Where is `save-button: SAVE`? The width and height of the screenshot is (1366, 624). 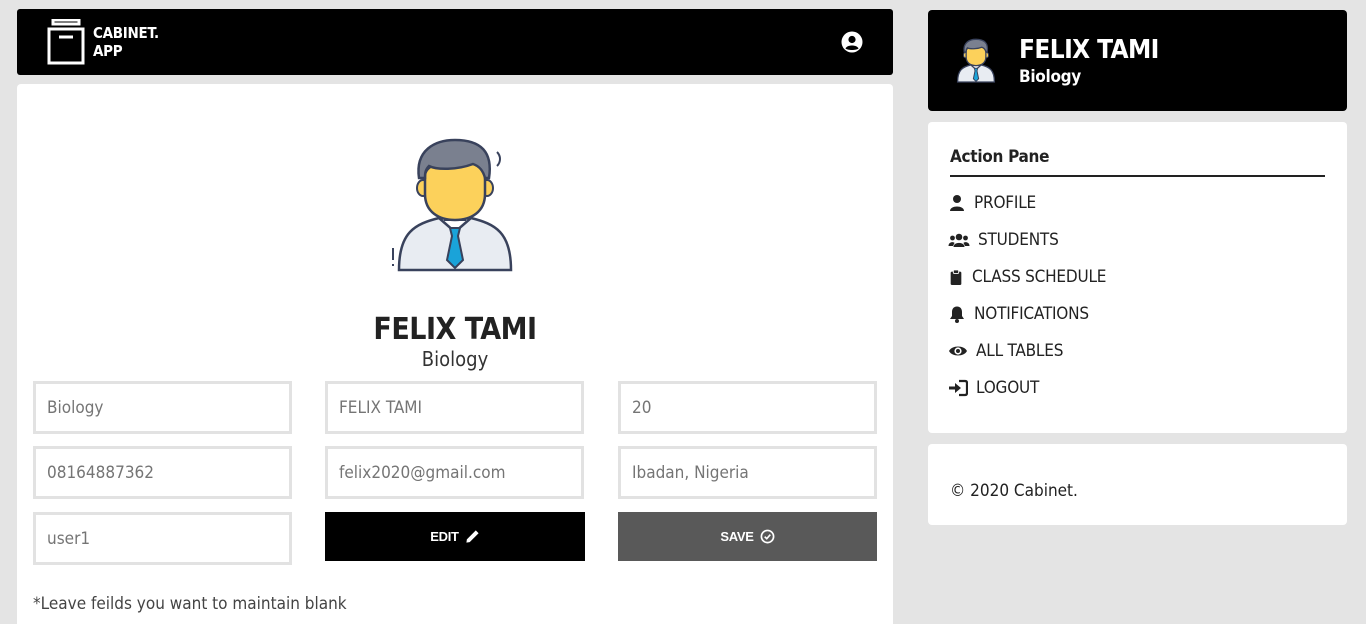
save-button: SAVE is located at coordinates (747, 536).